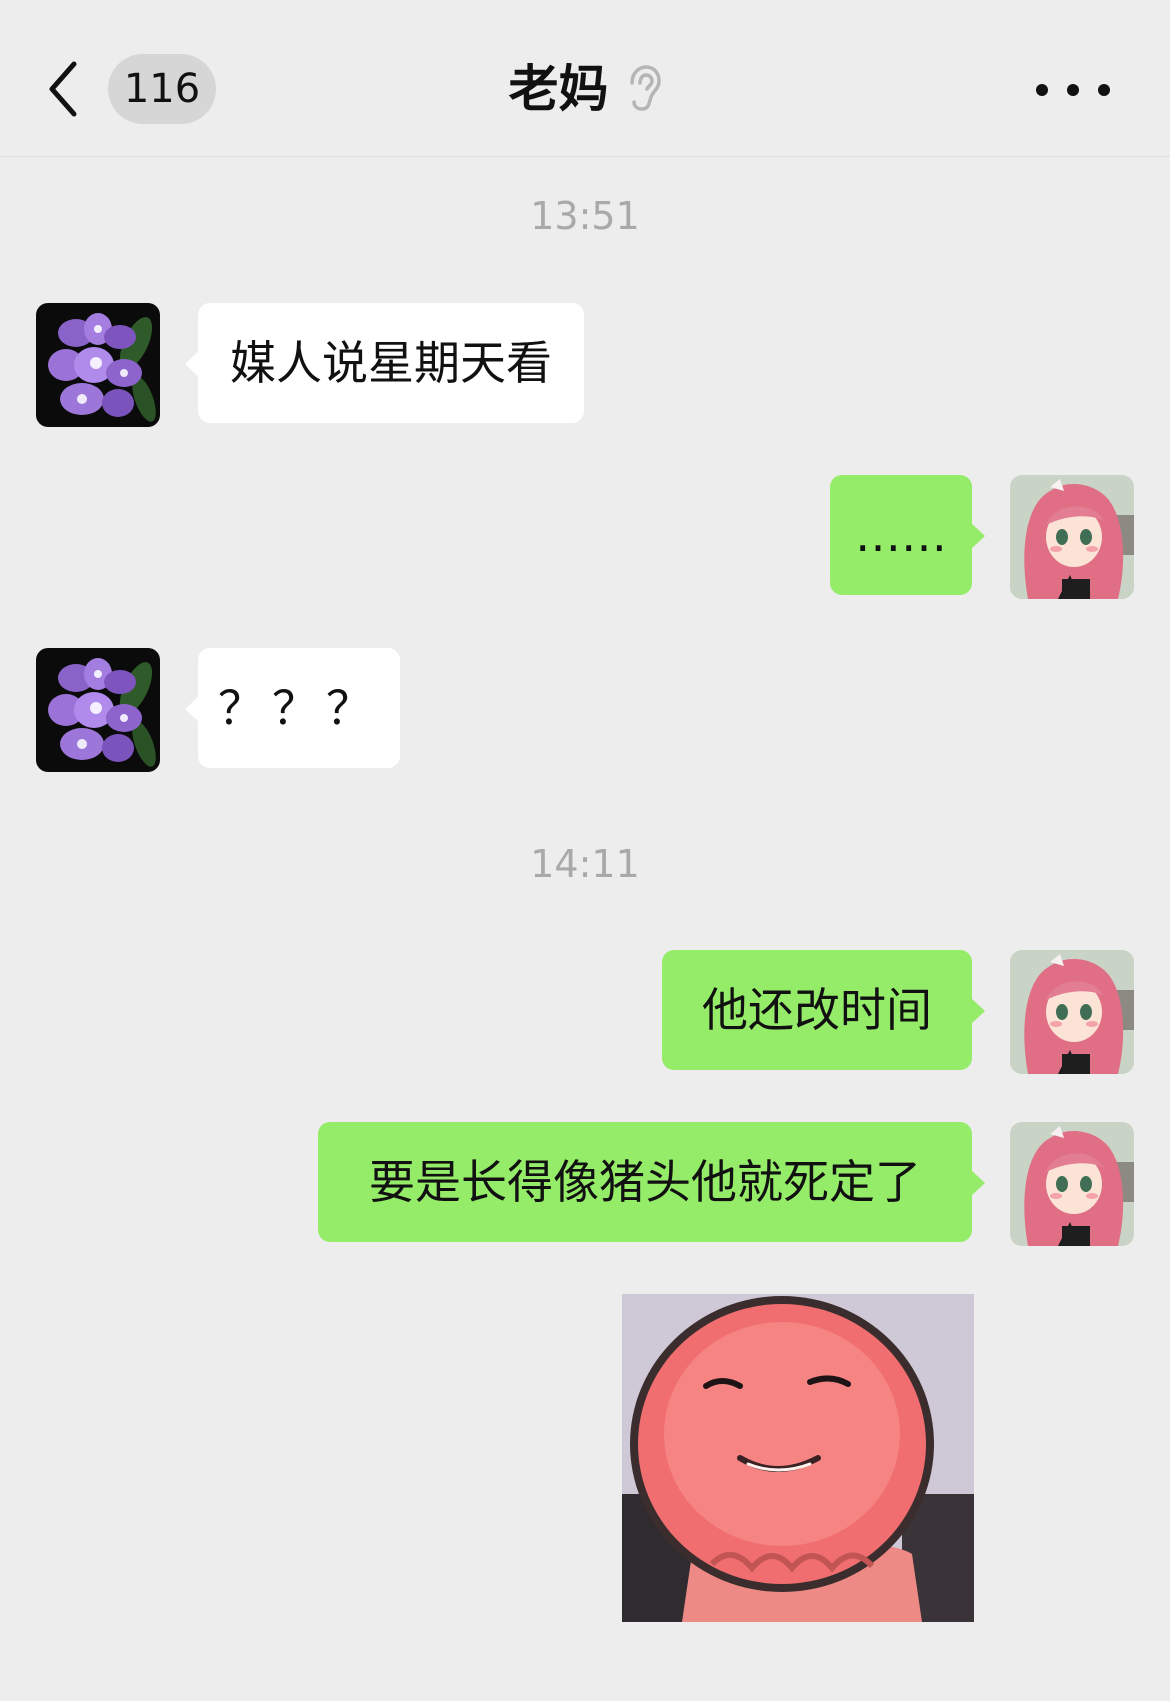  I want to click on chat-title: 老妈, so click(558, 89).